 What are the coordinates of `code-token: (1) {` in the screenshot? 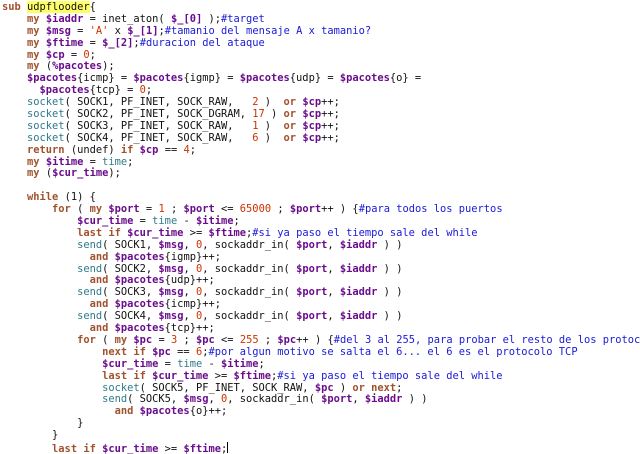 It's located at (80, 197).